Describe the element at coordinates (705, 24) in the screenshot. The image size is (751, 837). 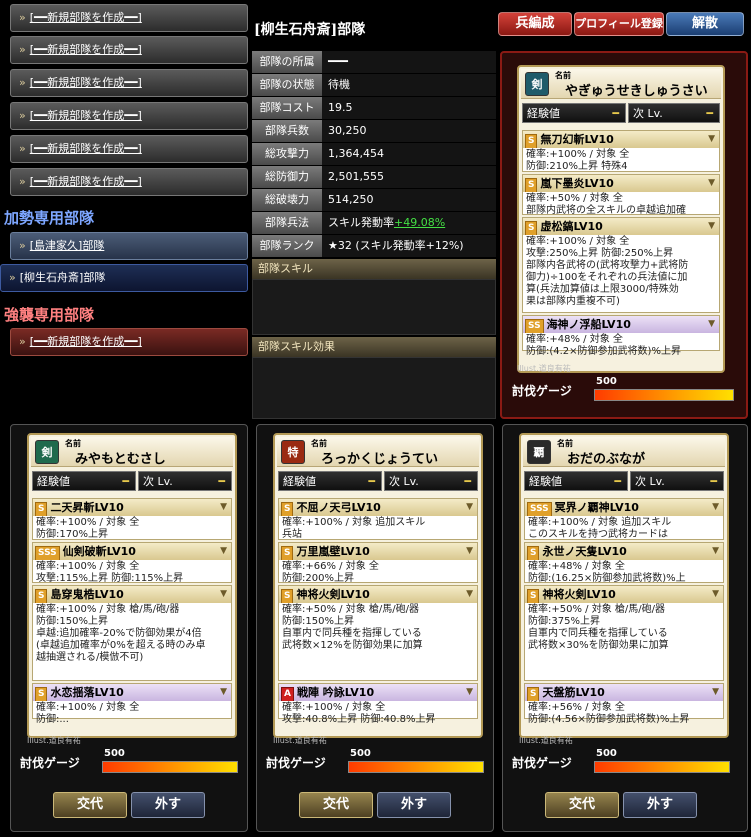
I see `disband-button: 解散` at that location.